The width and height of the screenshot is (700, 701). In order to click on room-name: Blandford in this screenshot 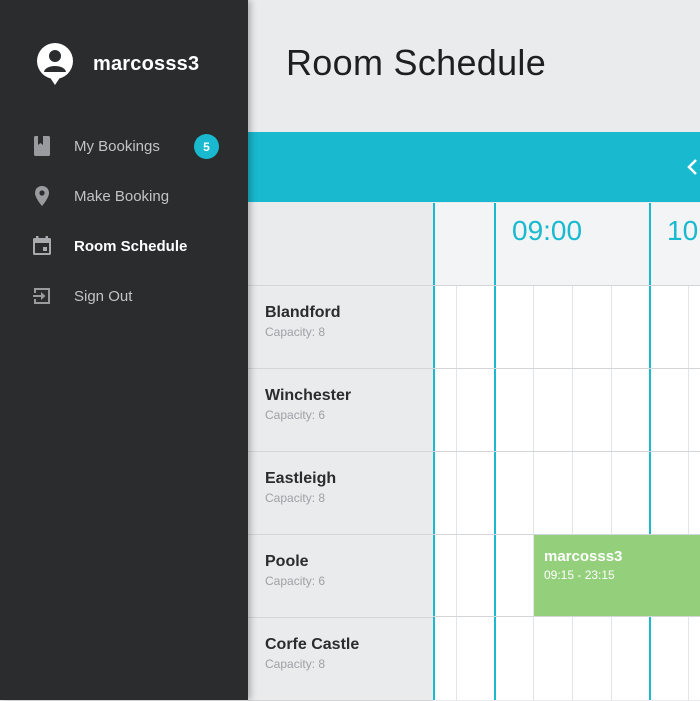, I will do `click(303, 312)`.